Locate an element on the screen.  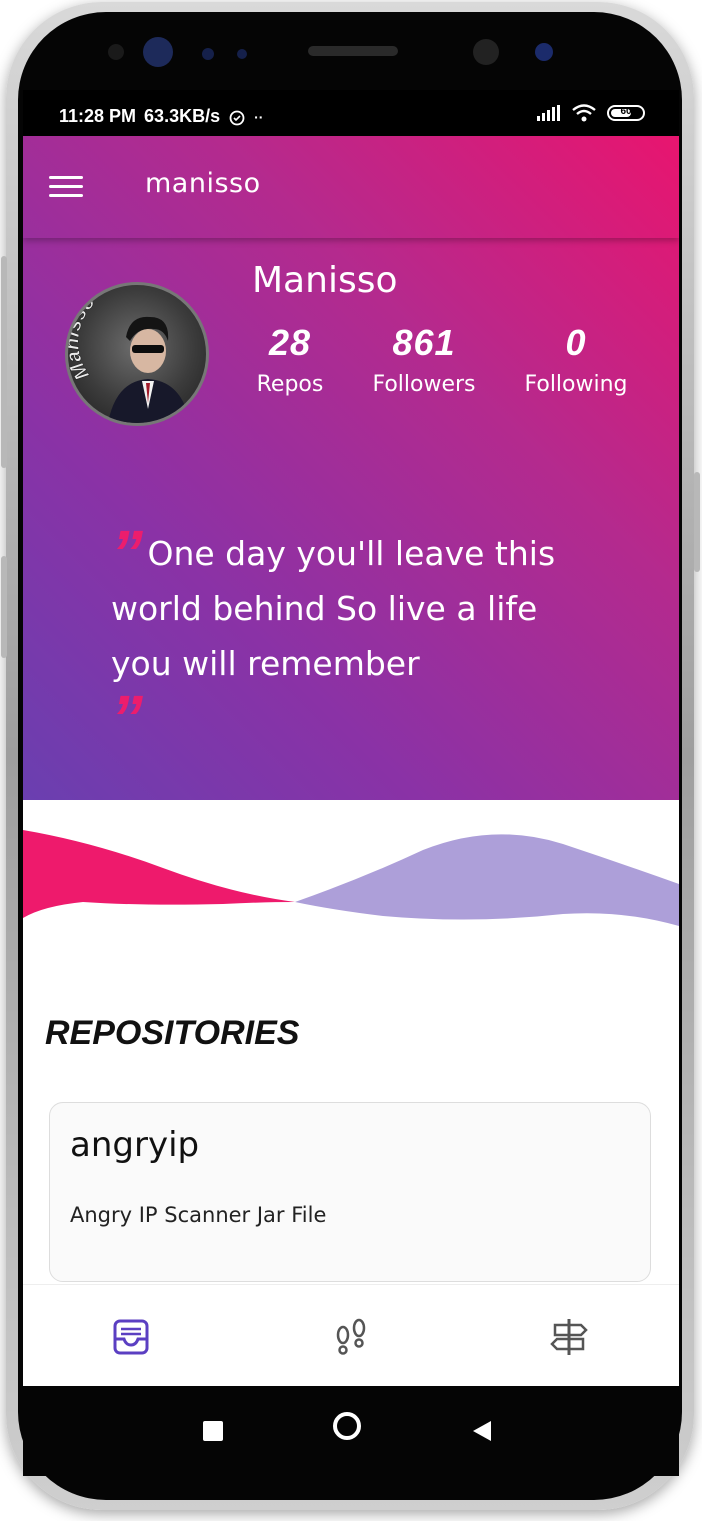
recents-button is located at coordinates (213, 1431).